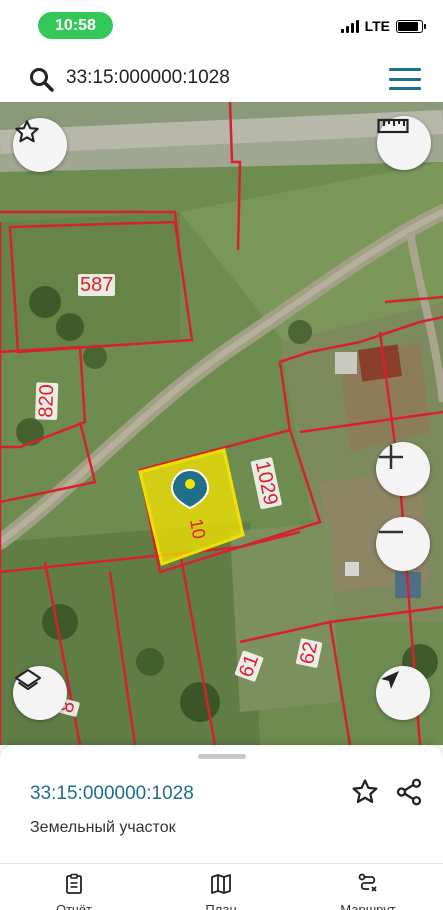 The image size is (443, 910). What do you see at coordinates (368, 906) in the screenshot?
I see `tab-route-label: Маршрут` at bounding box center [368, 906].